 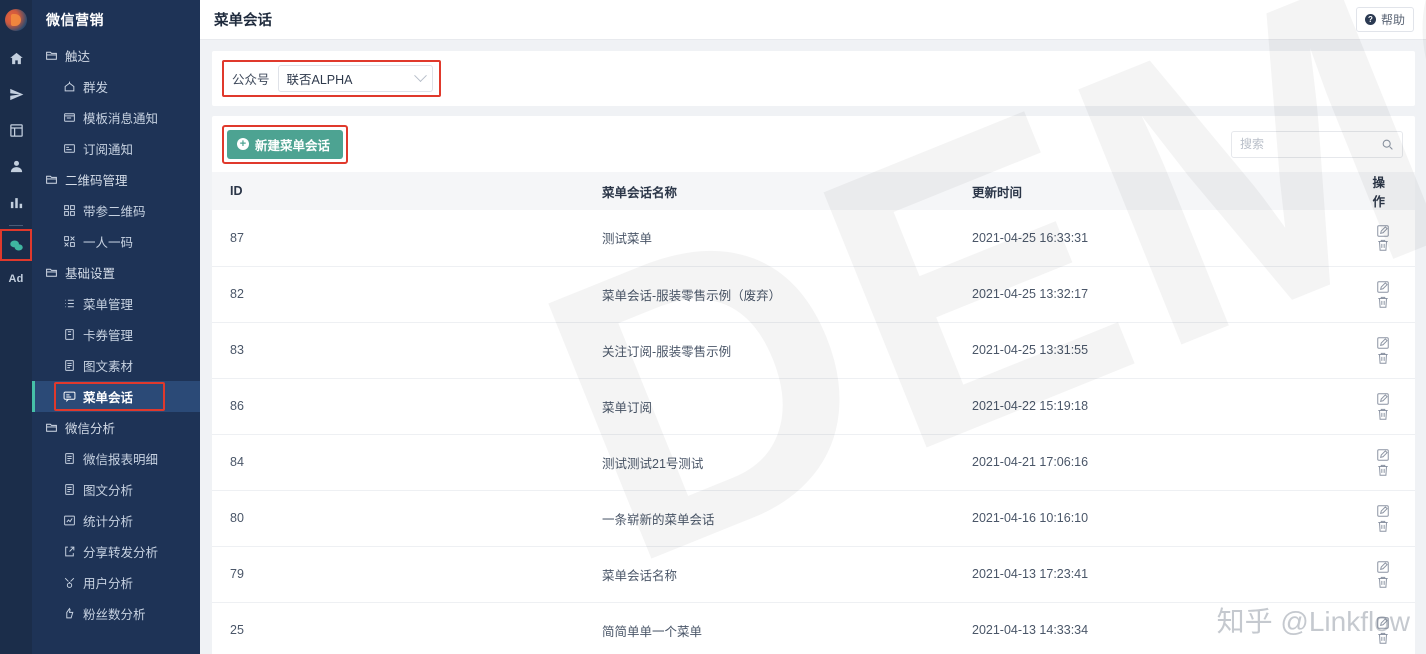 What do you see at coordinates (116, 86) in the screenshot?
I see `sidebar-item-qunfa: 群发` at bounding box center [116, 86].